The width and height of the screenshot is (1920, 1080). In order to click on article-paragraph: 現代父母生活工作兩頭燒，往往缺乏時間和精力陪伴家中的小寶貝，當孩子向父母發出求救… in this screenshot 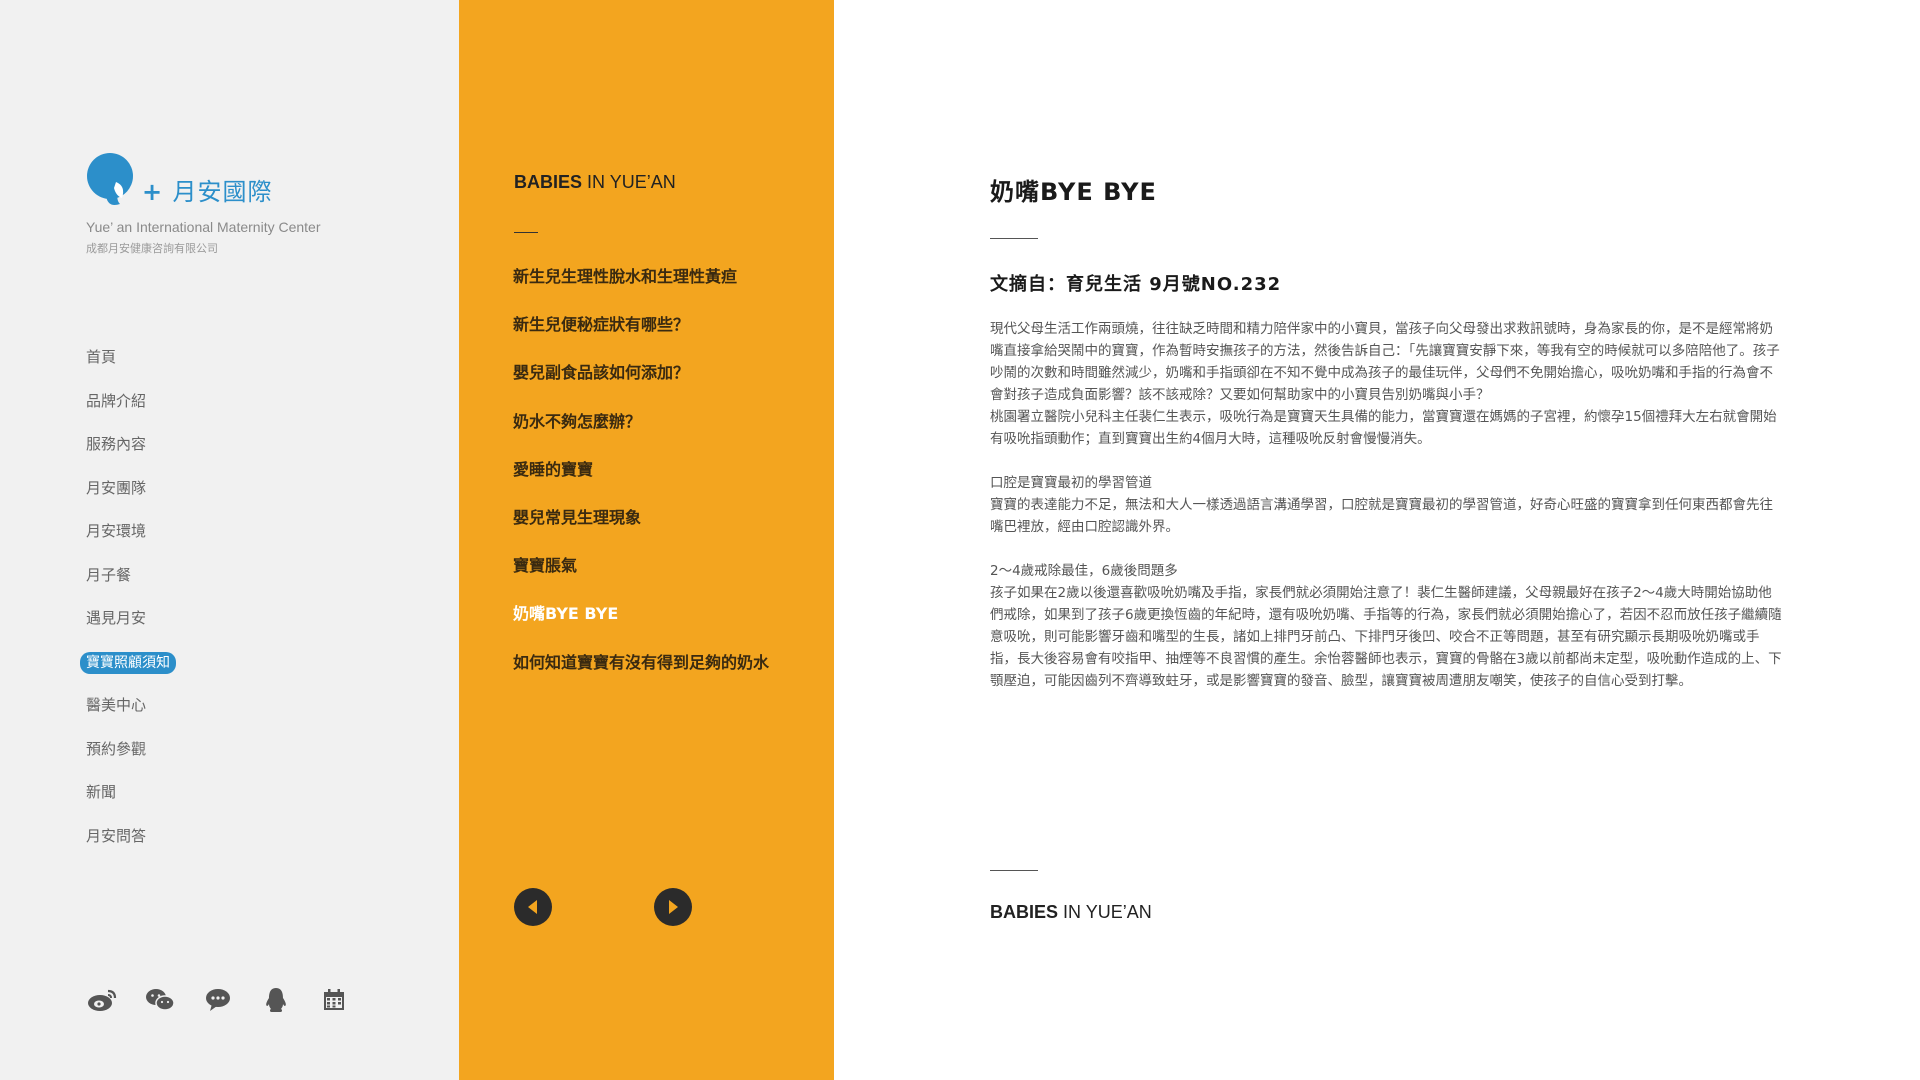, I will do `click(1385, 362)`.